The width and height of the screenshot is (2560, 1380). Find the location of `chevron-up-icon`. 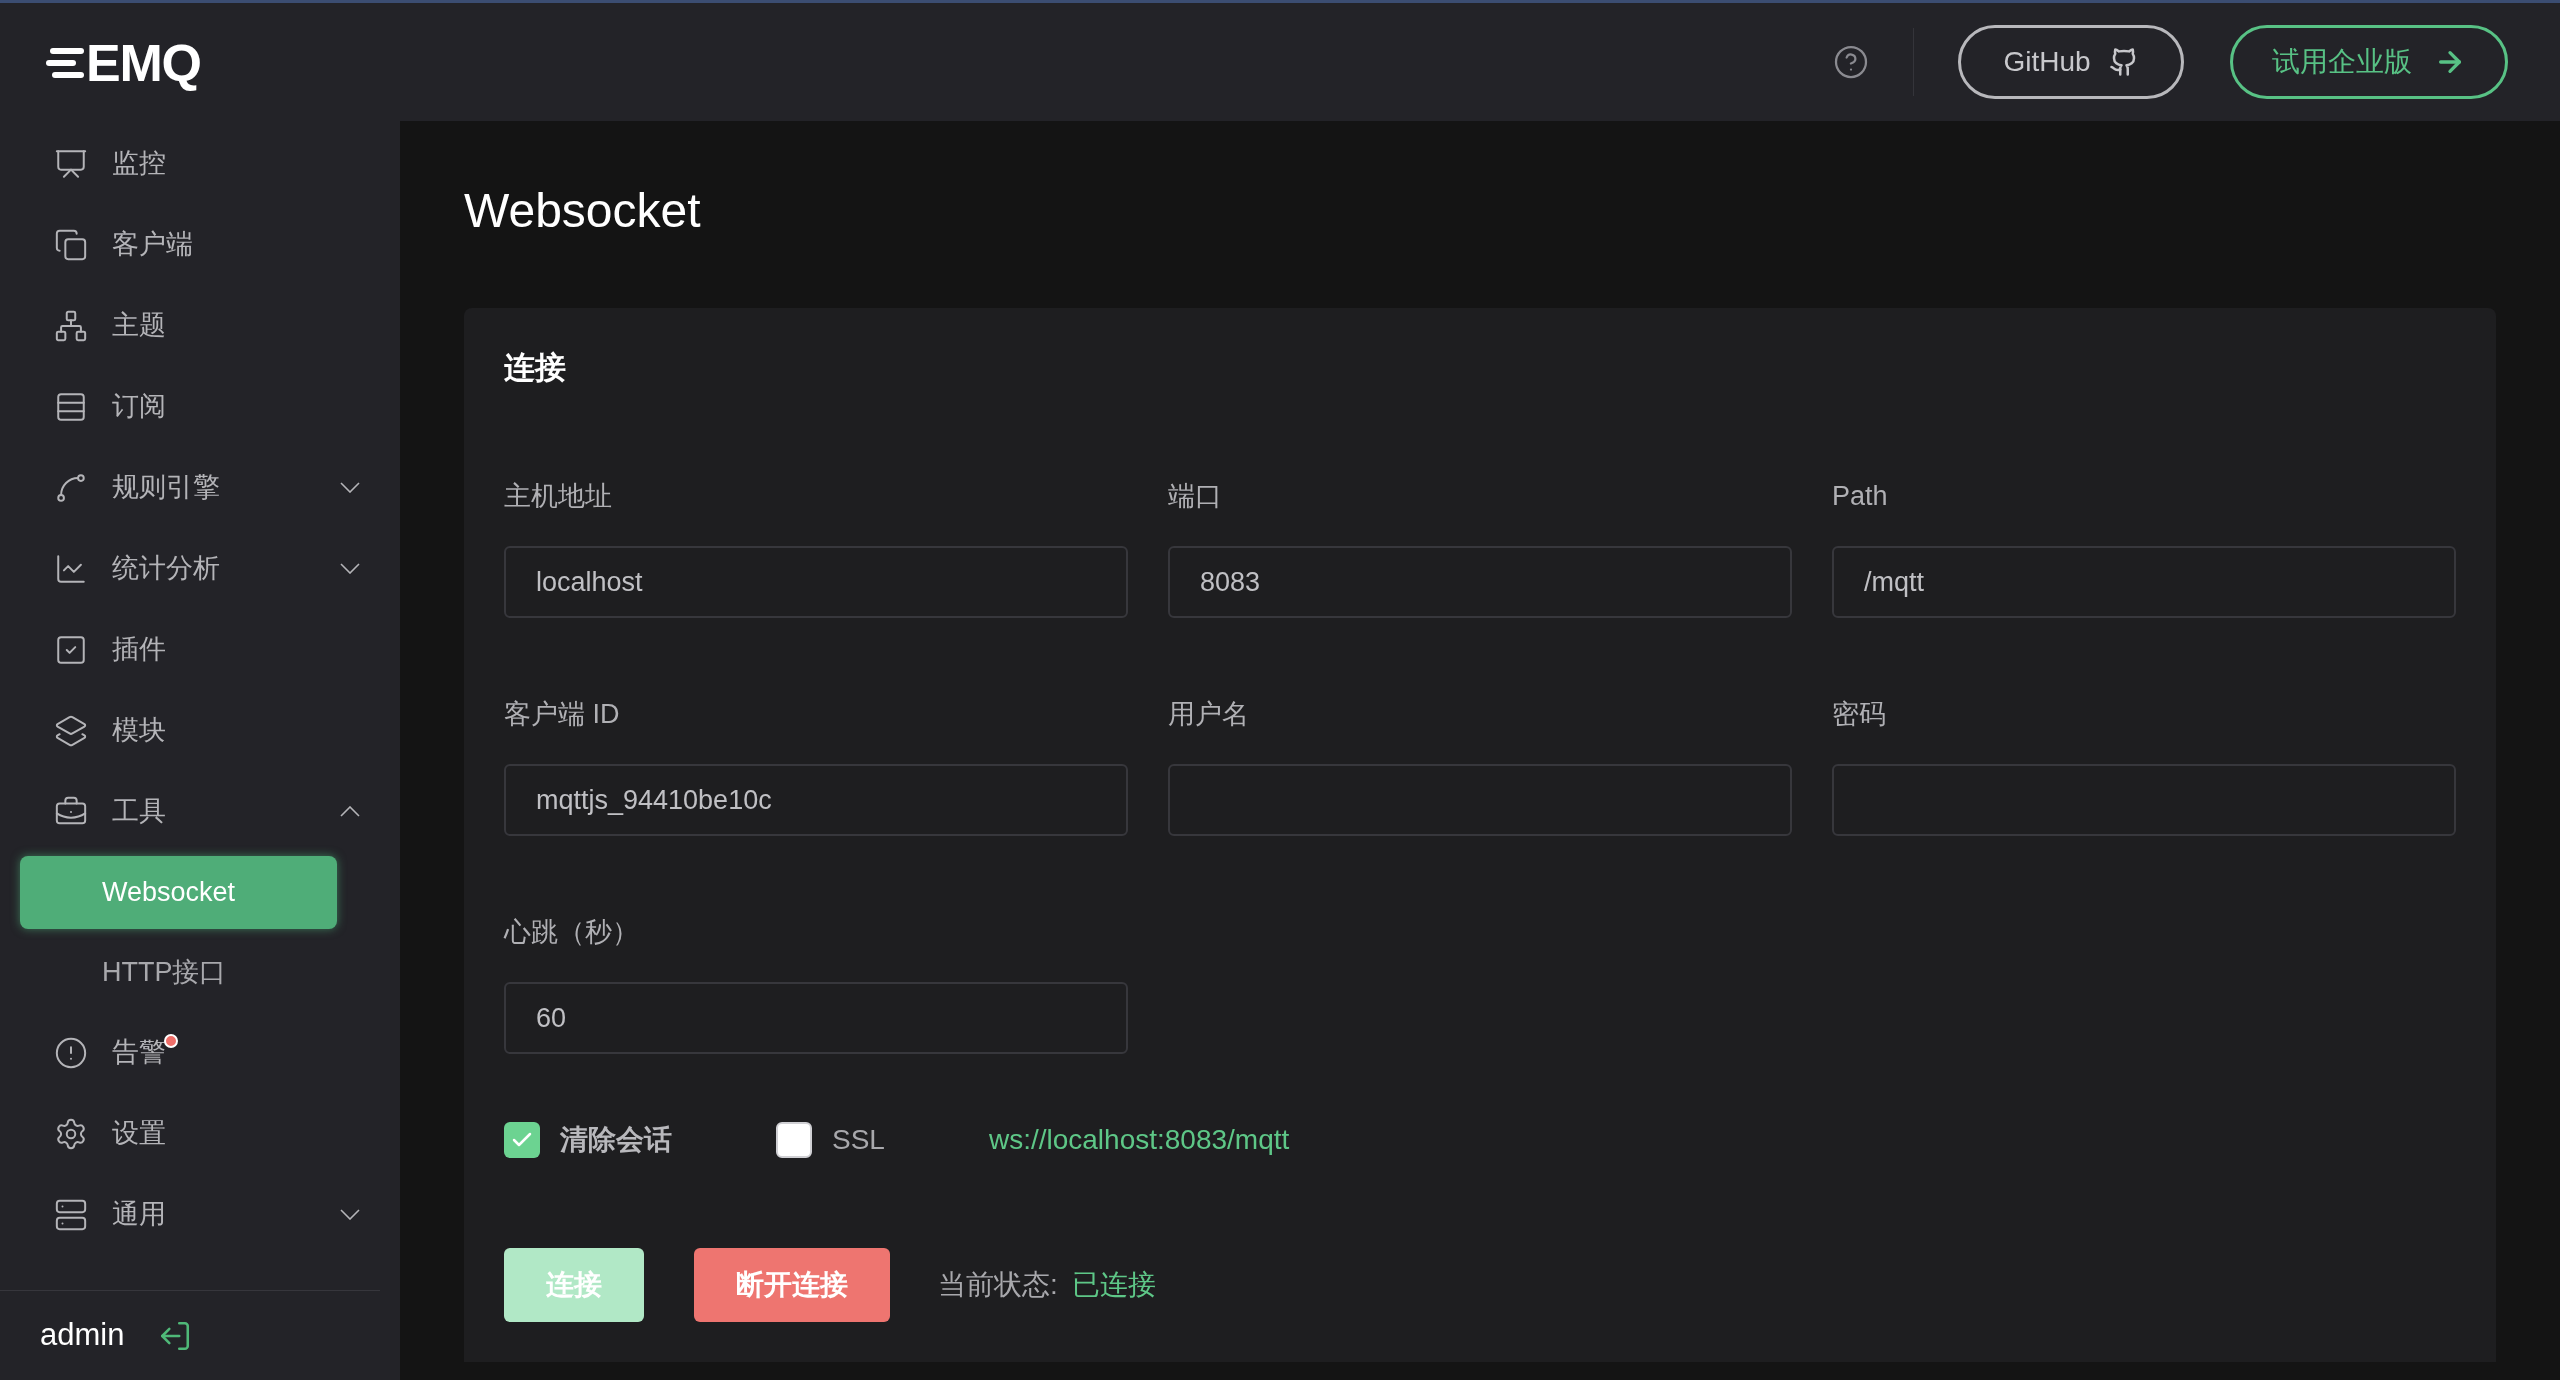

chevron-up-icon is located at coordinates (350, 811).